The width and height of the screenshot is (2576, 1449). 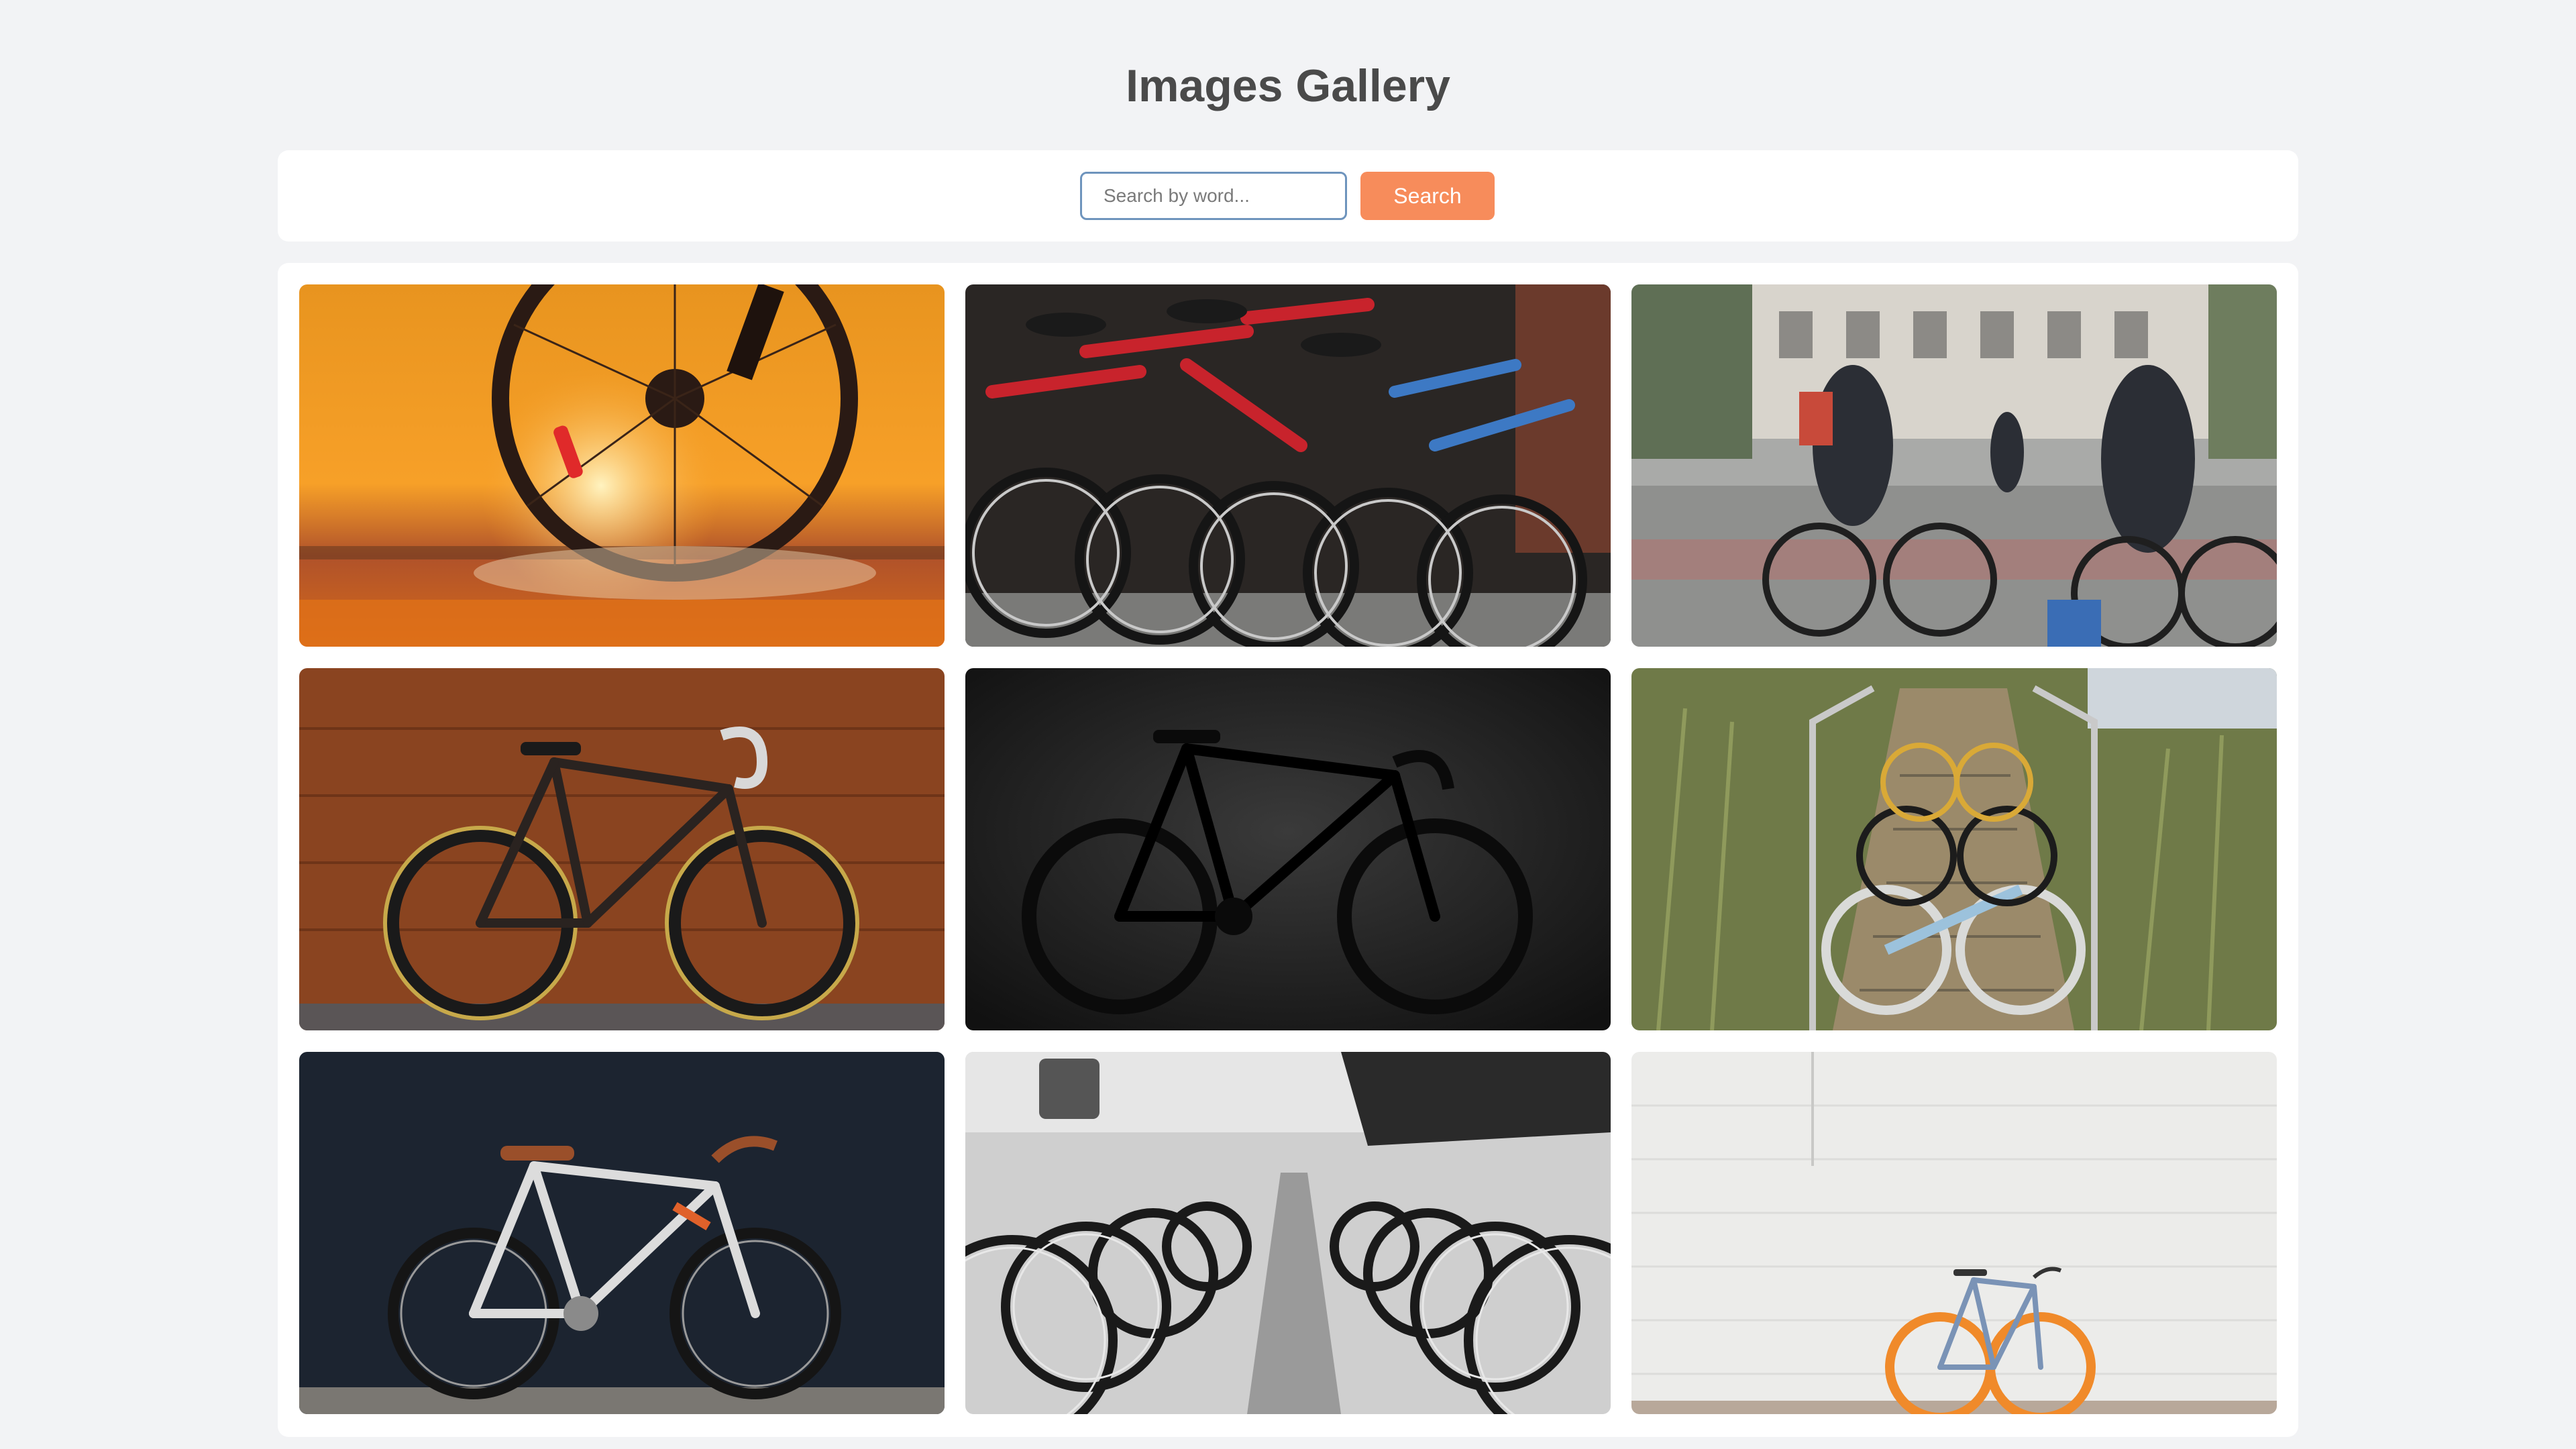 I want to click on search-bar: Search, so click(x=1288, y=195).